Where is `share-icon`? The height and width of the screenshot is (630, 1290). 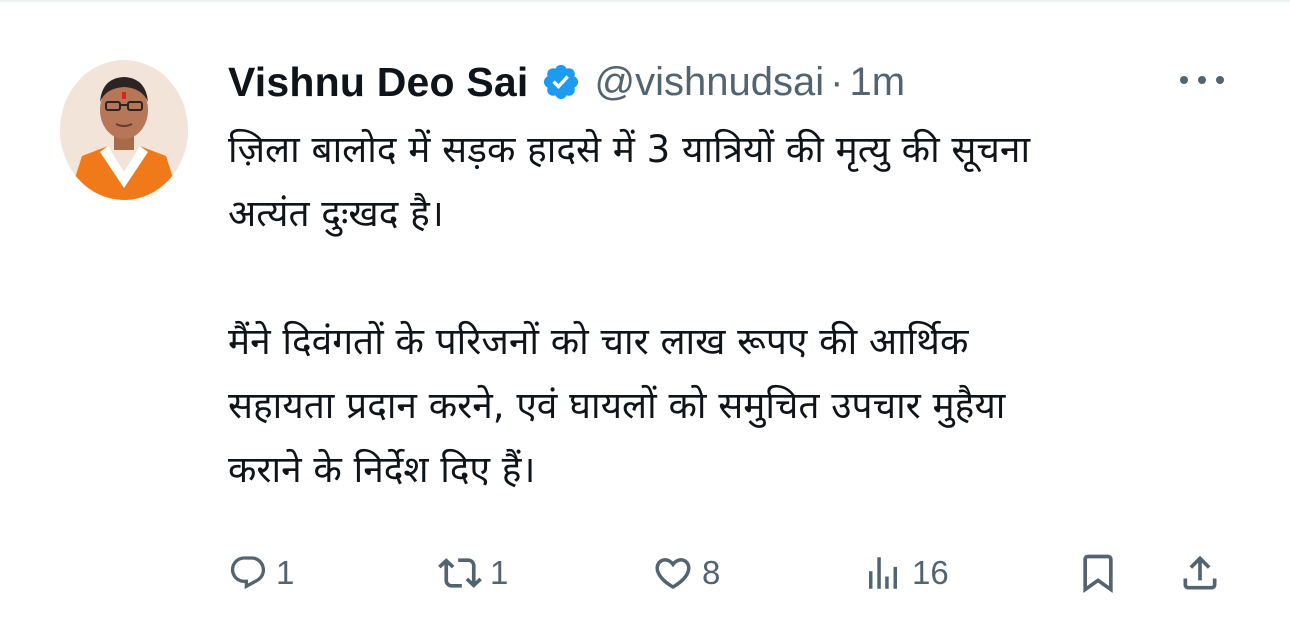 share-icon is located at coordinates (1200, 572).